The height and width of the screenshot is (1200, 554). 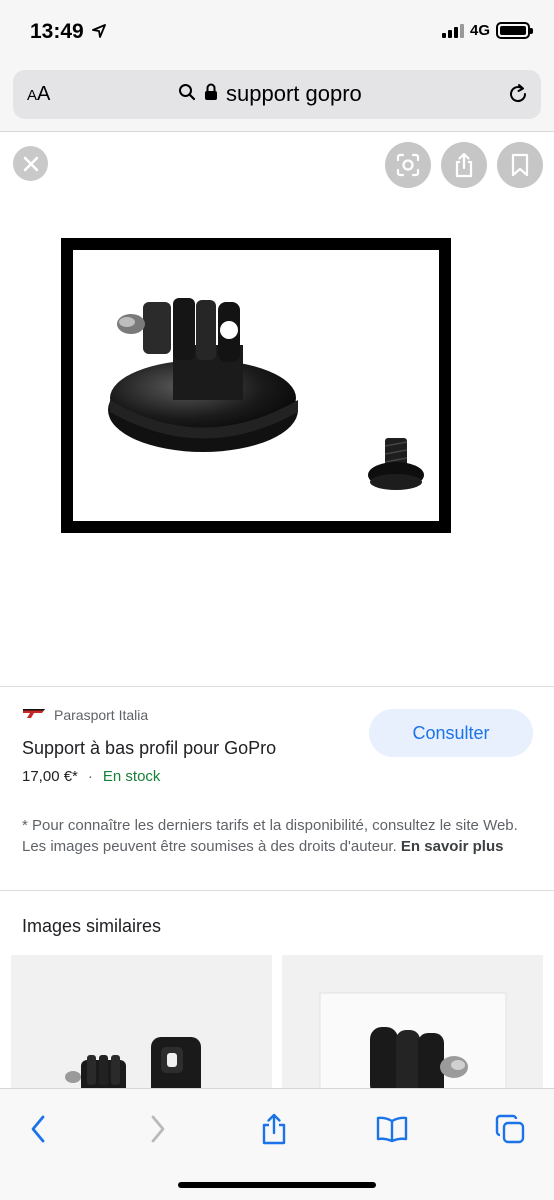 I want to click on product-title: Support à bas profil pour GoPro, so click(x=149, y=748).